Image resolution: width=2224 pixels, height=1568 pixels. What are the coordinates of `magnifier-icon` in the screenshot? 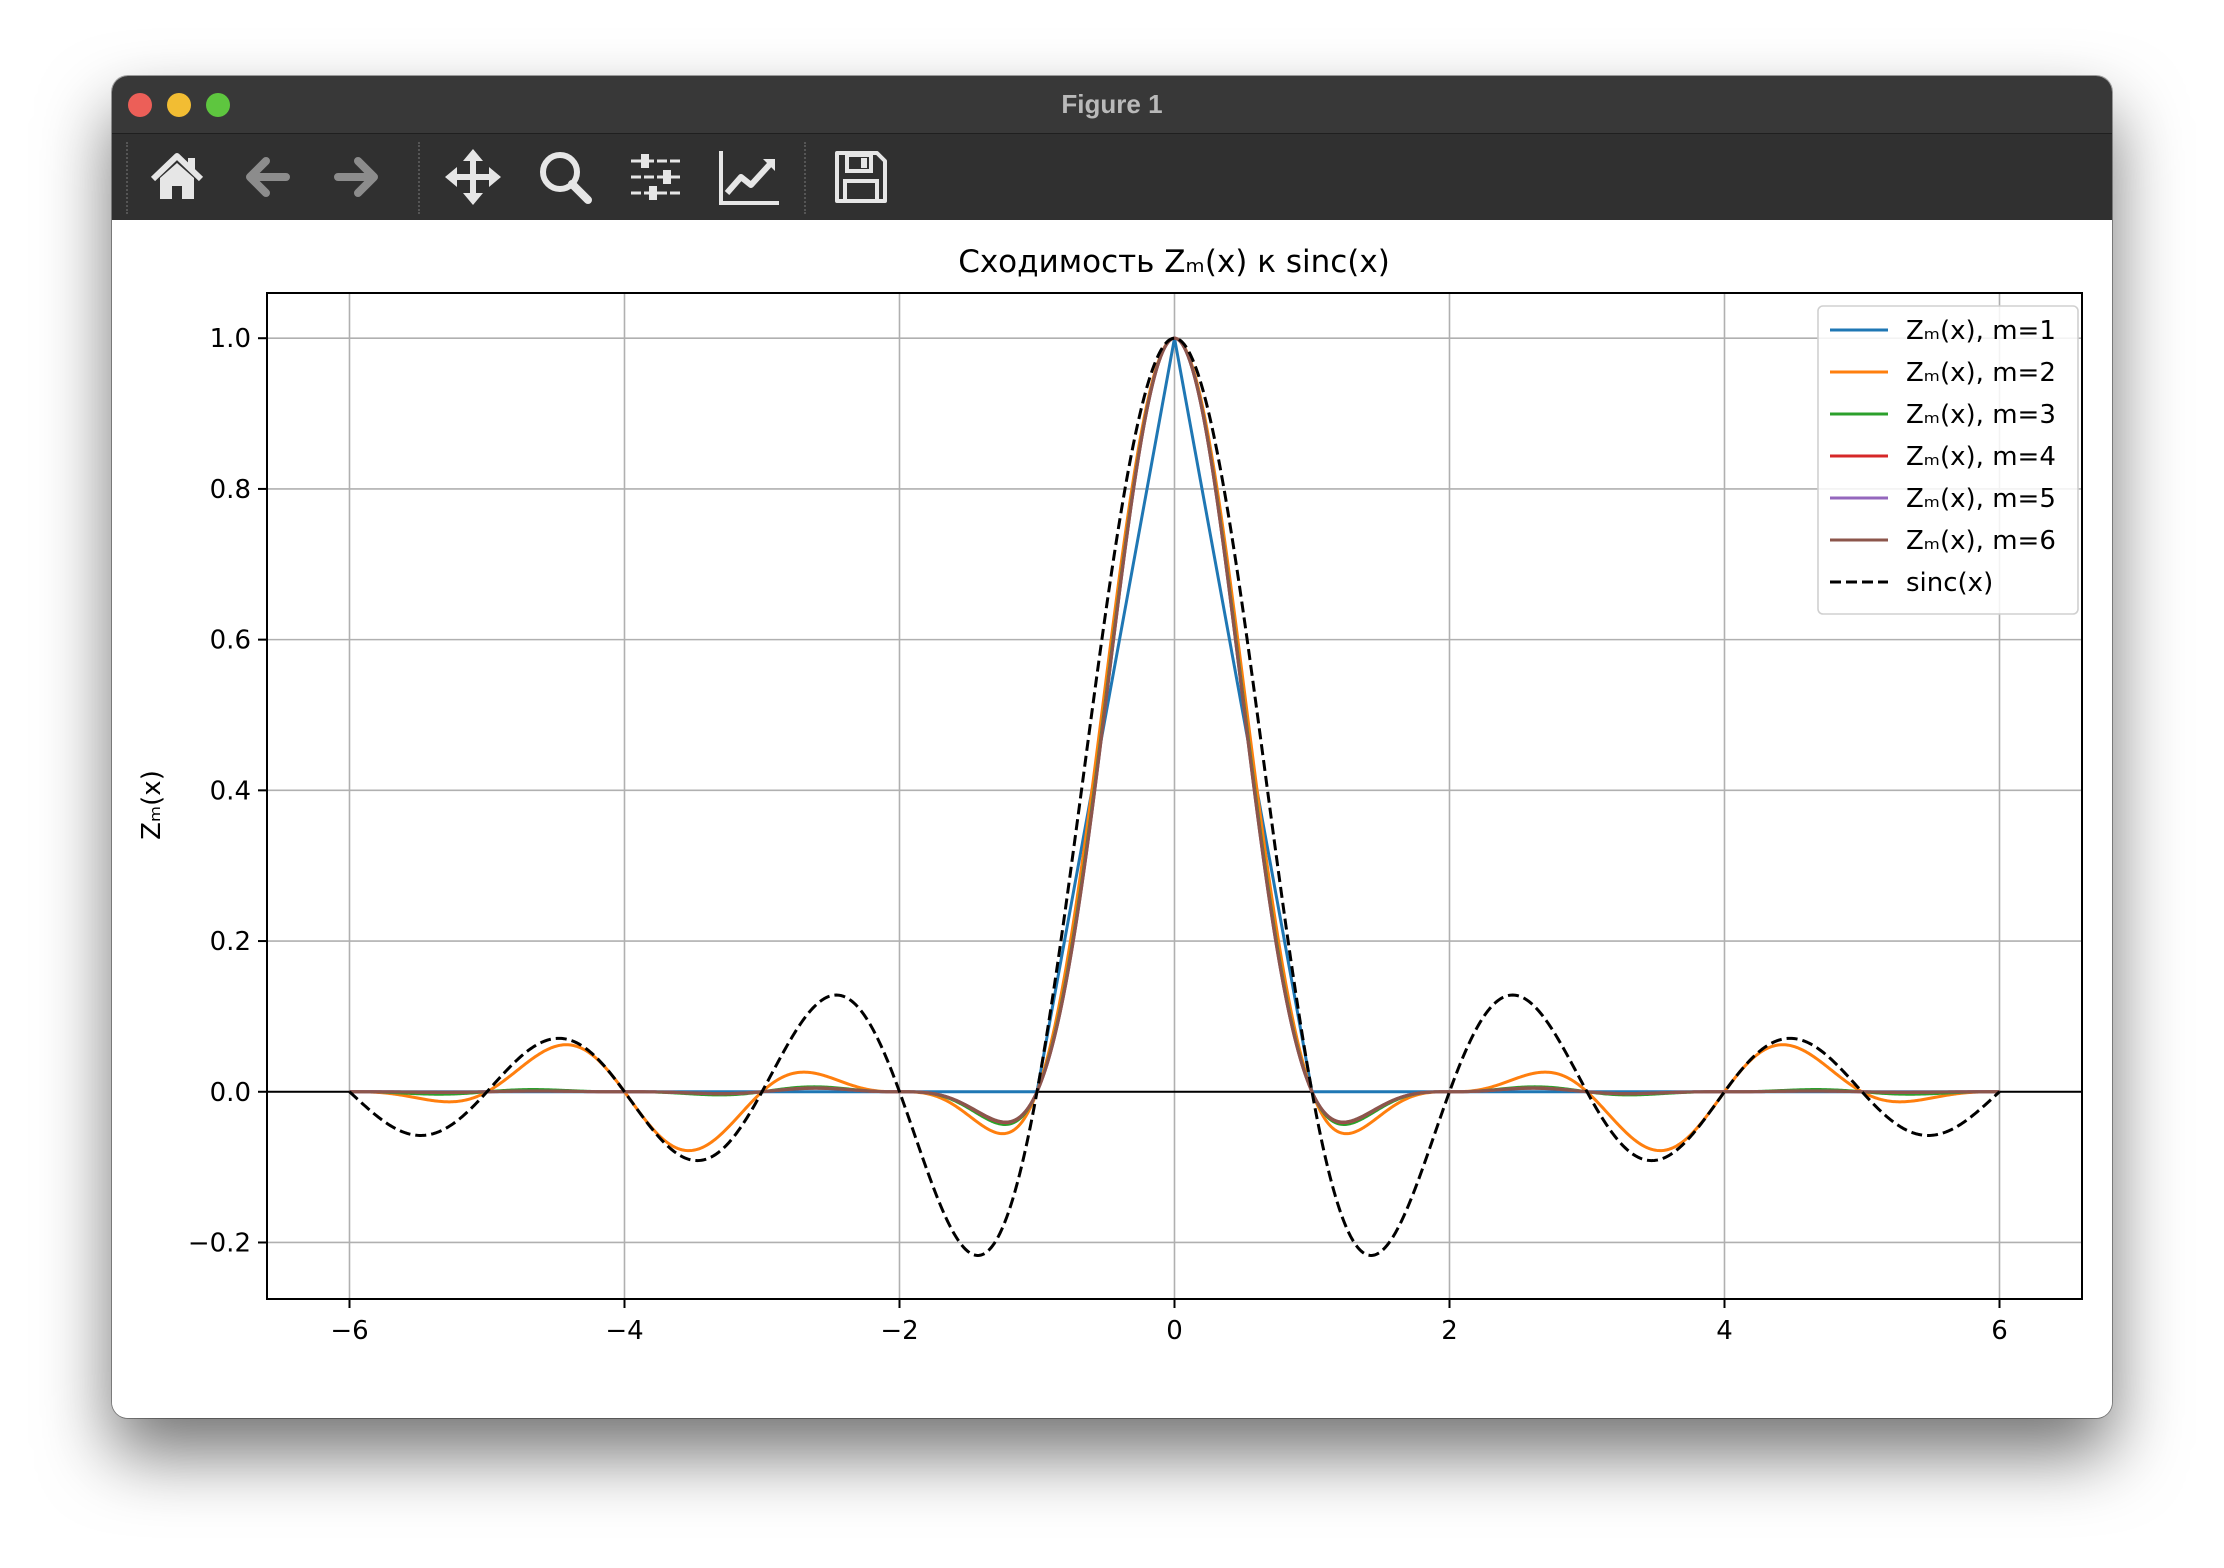 It's located at (566, 178).